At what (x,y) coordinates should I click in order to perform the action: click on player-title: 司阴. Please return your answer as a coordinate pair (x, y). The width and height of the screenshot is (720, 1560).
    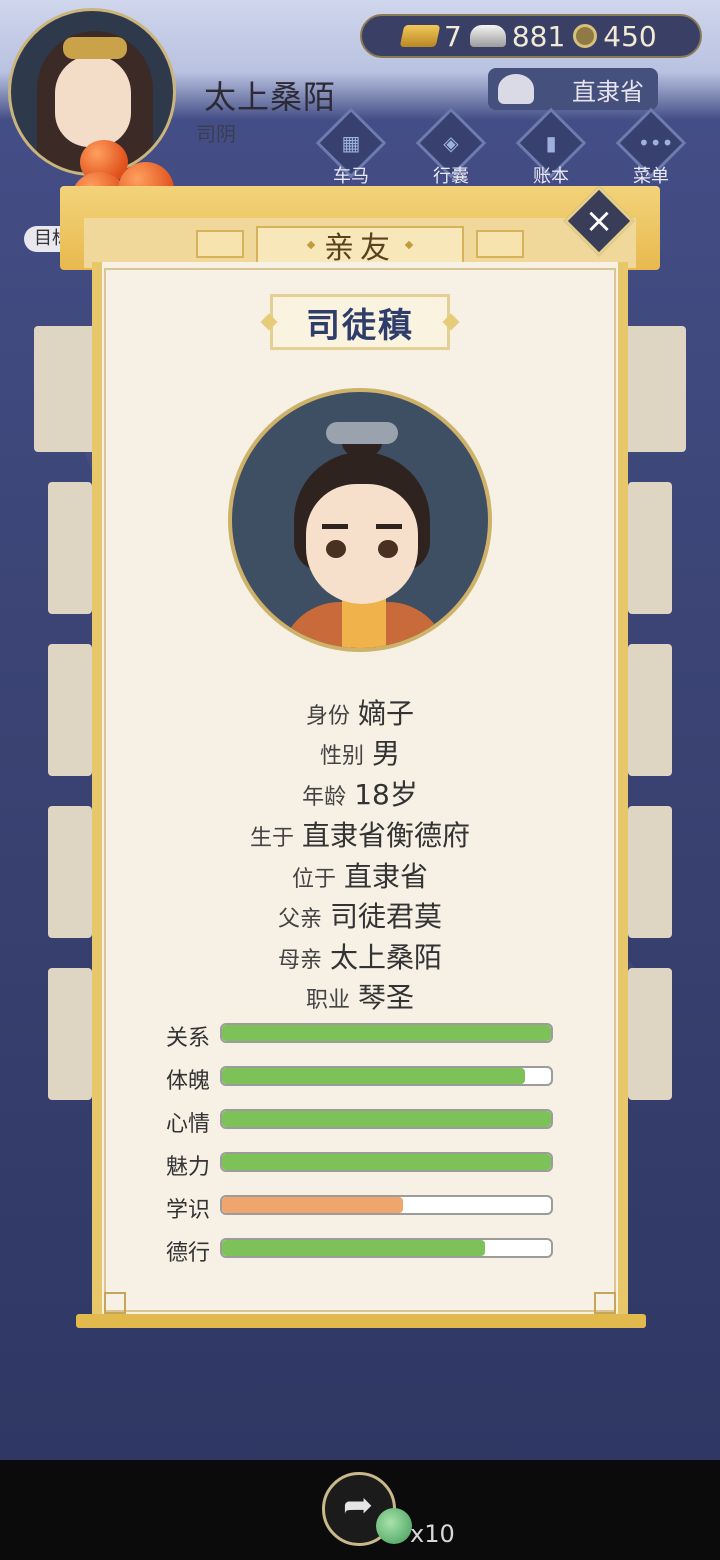
    Looking at the image, I should click on (216, 134).